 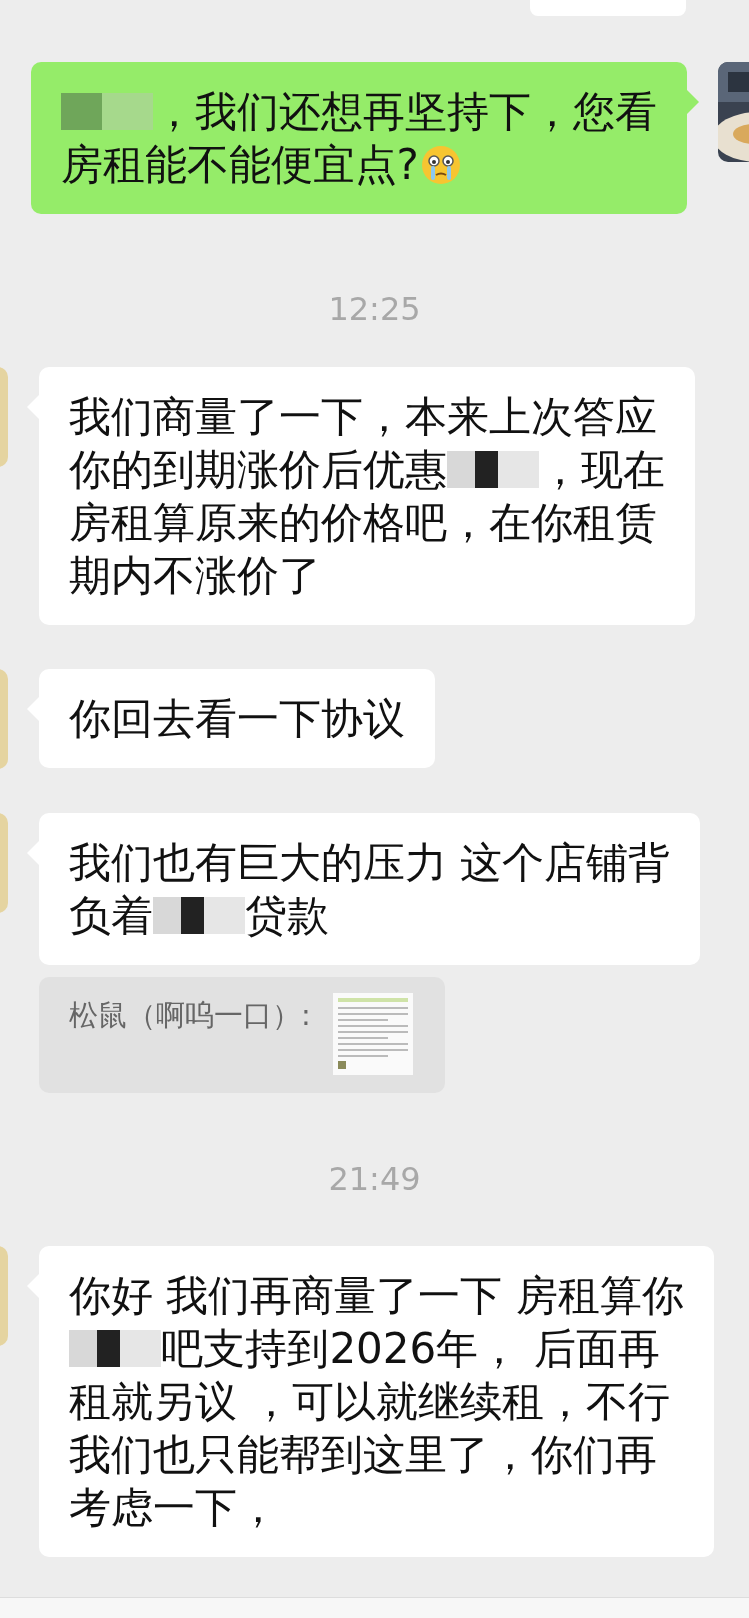 What do you see at coordinates (111, 916) in the screenshot?
I see `message-text: 负着` at bounding box center [111, 916].